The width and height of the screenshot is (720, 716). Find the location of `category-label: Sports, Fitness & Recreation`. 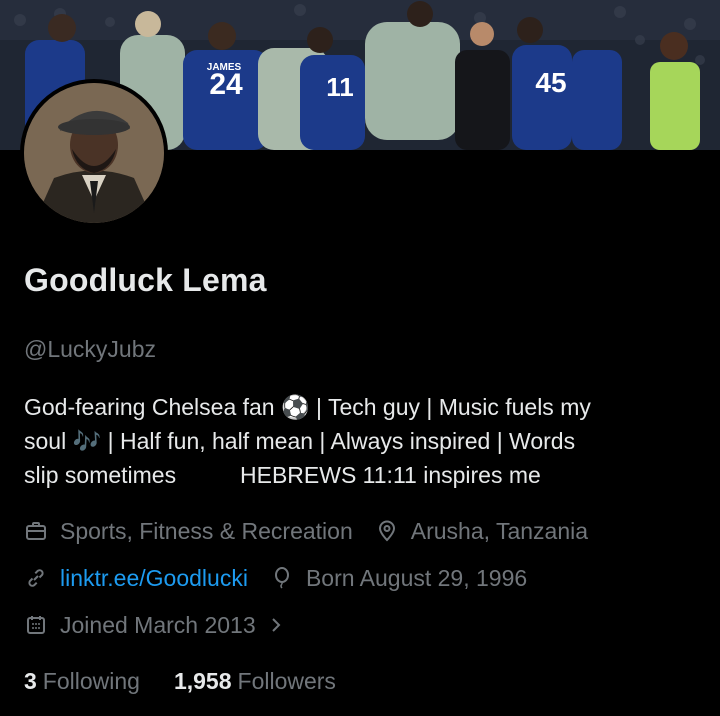

category-label: Sports, Fitness & Recreation is located at coordinates (206, 530).